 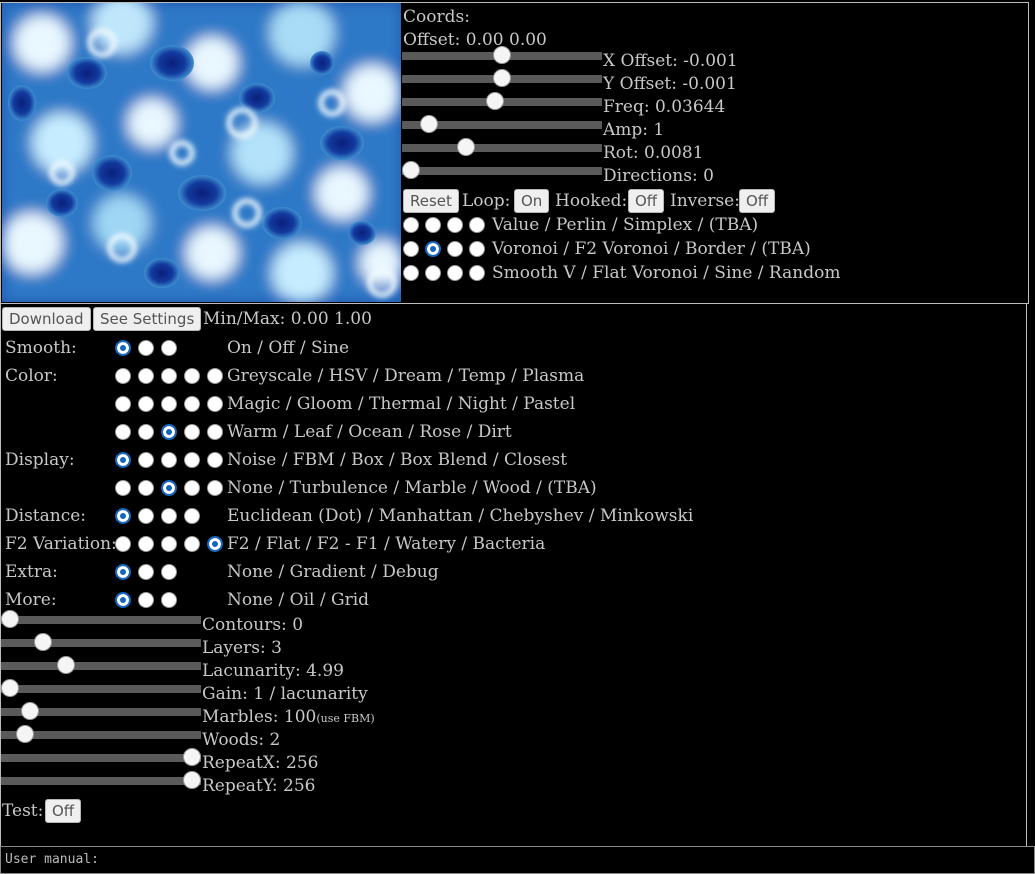 I want to click on gain-slider, so click(x=101, y=688).